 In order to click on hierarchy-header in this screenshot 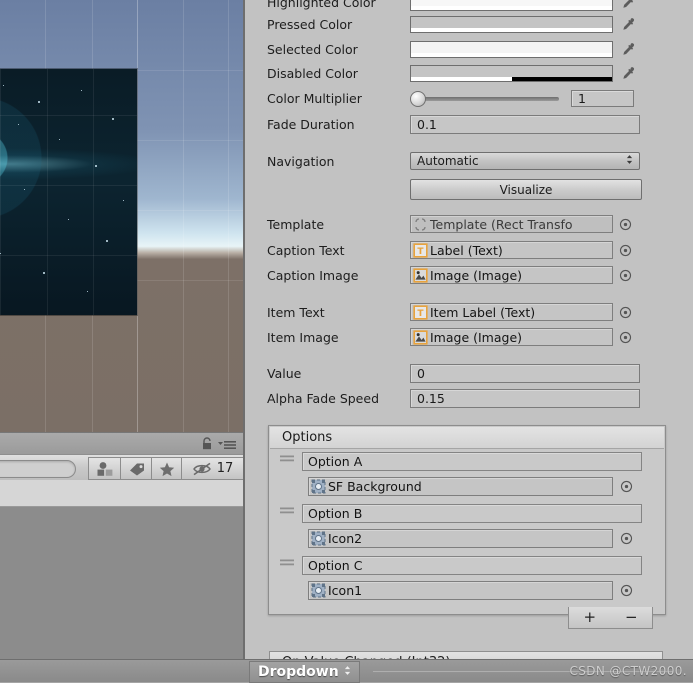, I will do `click(121, 443)`.